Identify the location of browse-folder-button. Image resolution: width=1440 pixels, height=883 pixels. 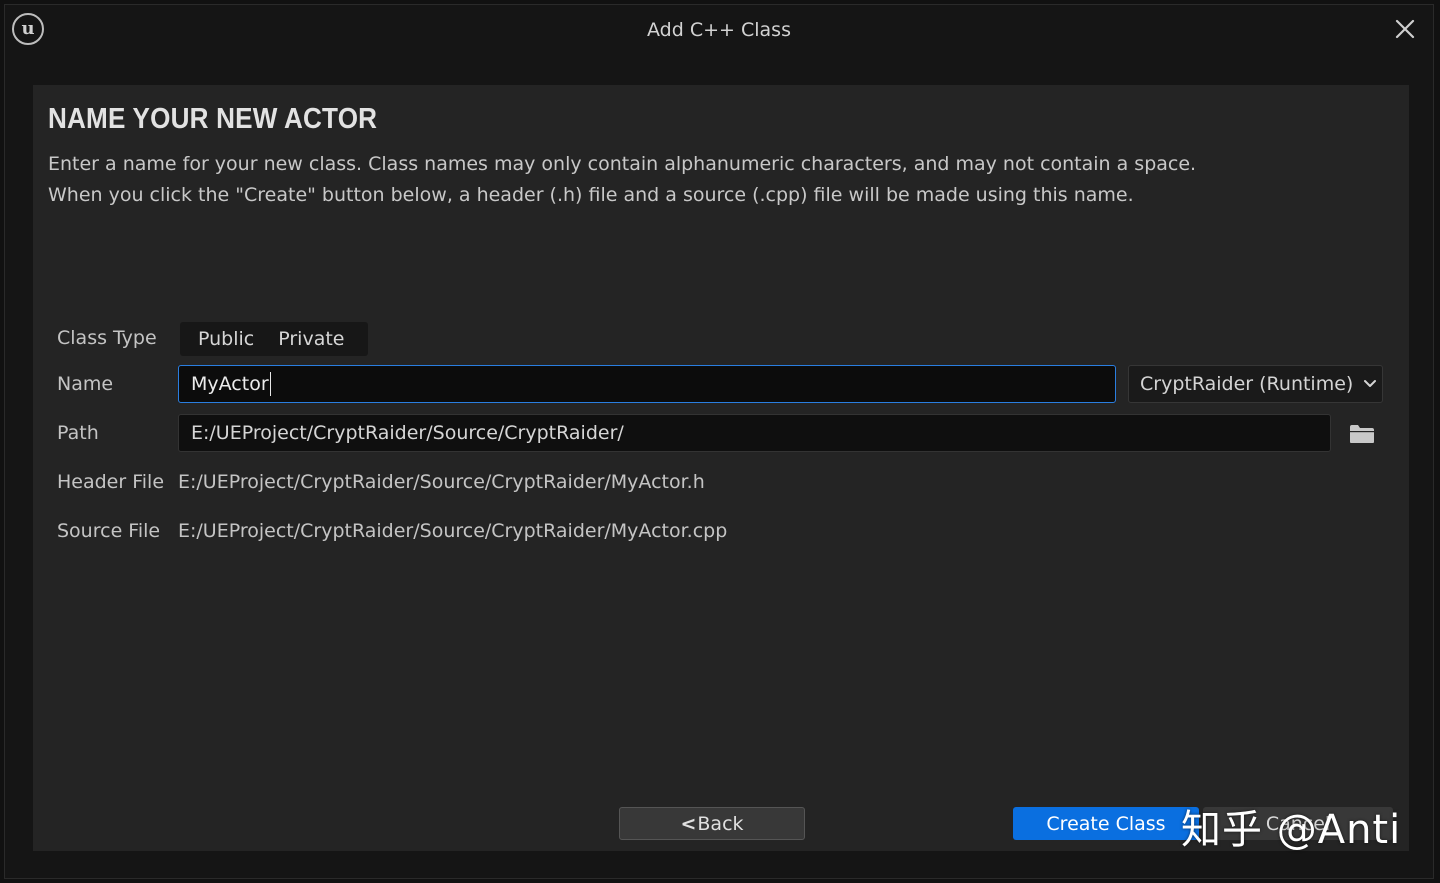
(1362, 434).